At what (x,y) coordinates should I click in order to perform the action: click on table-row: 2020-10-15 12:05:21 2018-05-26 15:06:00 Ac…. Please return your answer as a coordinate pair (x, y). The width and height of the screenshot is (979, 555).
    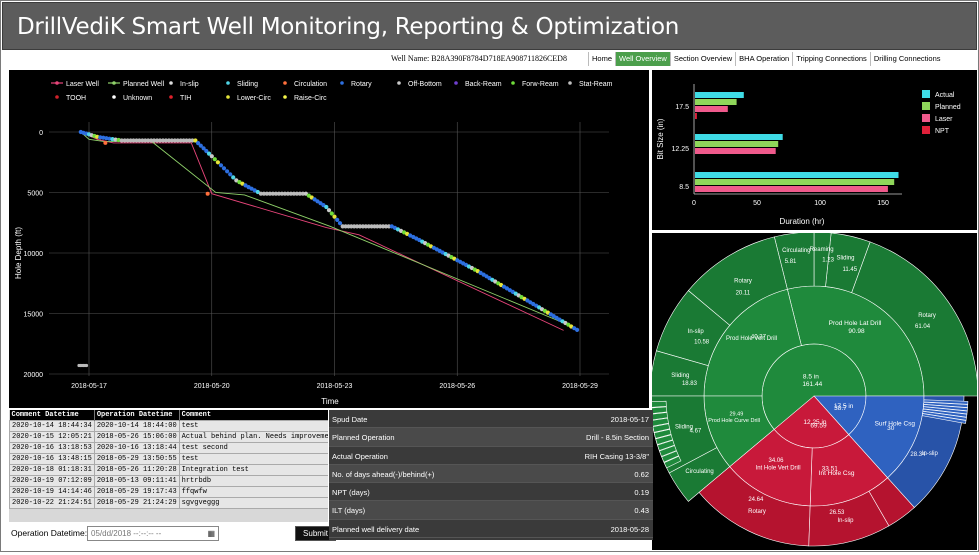
    Looking at the image, I should click on (168, 437).